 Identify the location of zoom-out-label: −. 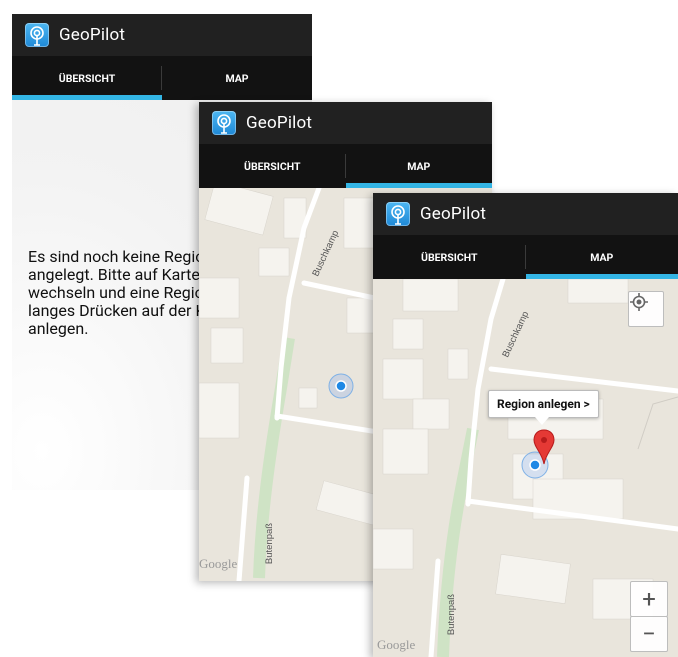
(649, 634).